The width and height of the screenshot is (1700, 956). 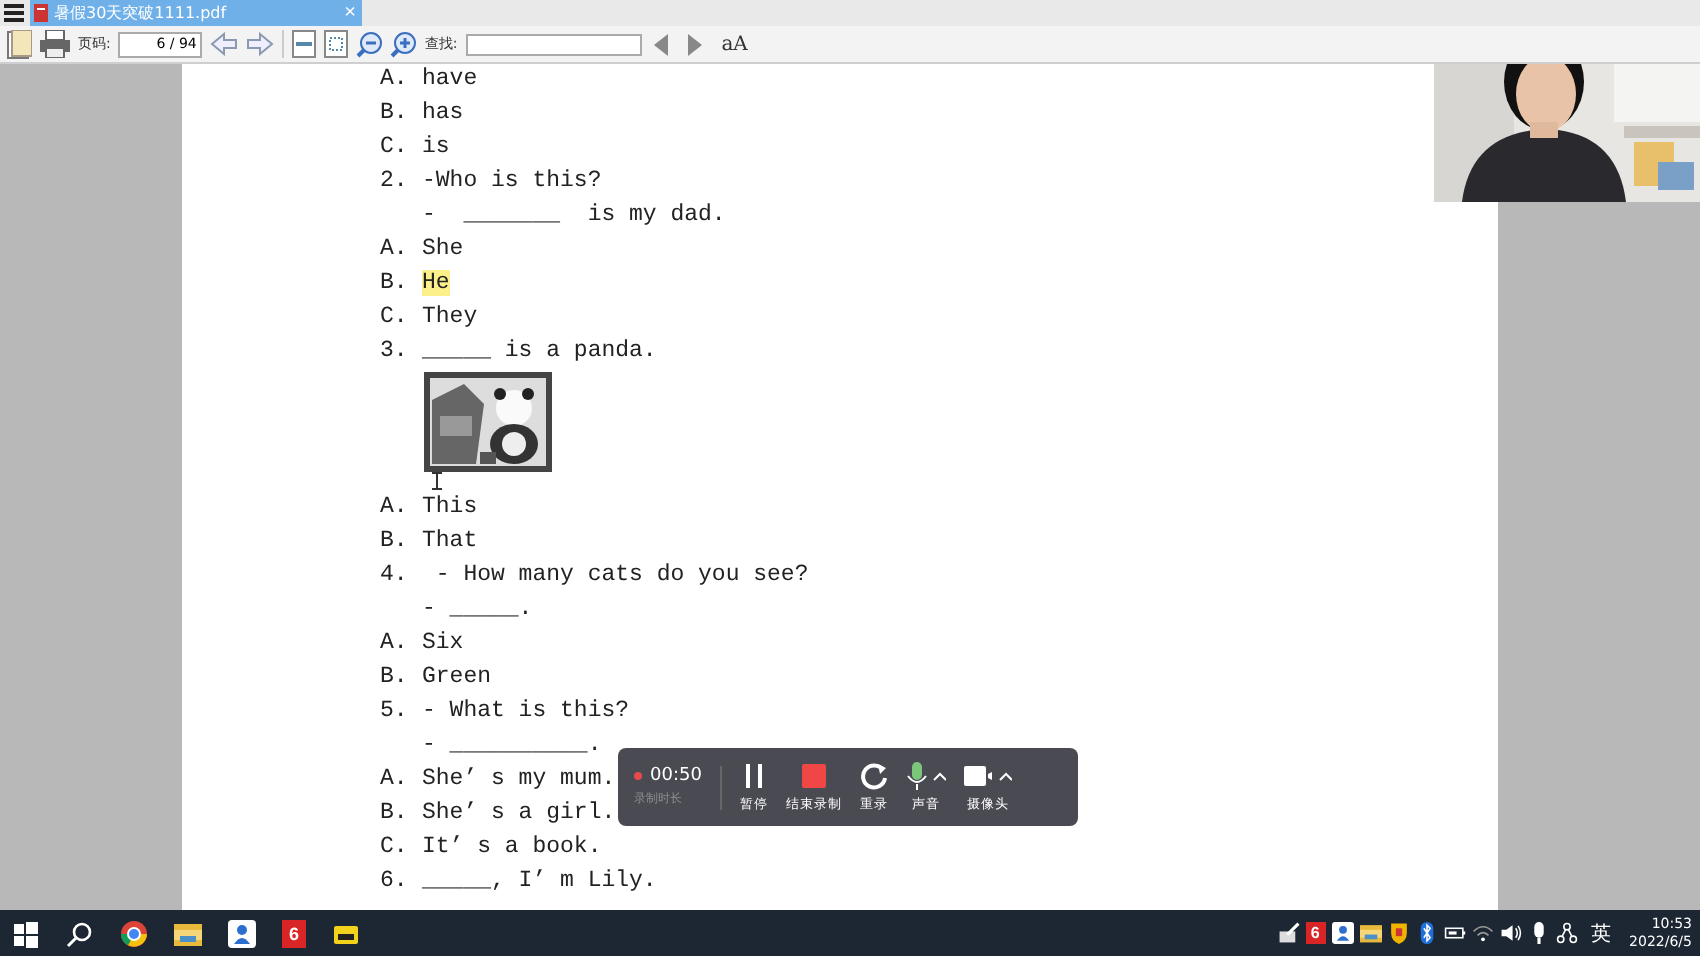 I want to click on document-text: It’ s a book., so click(x=512, y=847).